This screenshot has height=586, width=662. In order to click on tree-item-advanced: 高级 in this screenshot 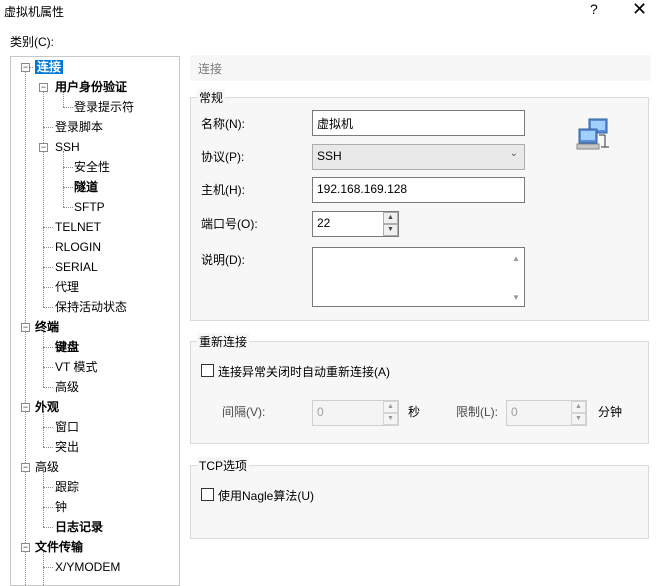, I will do `click(47, 467)`.